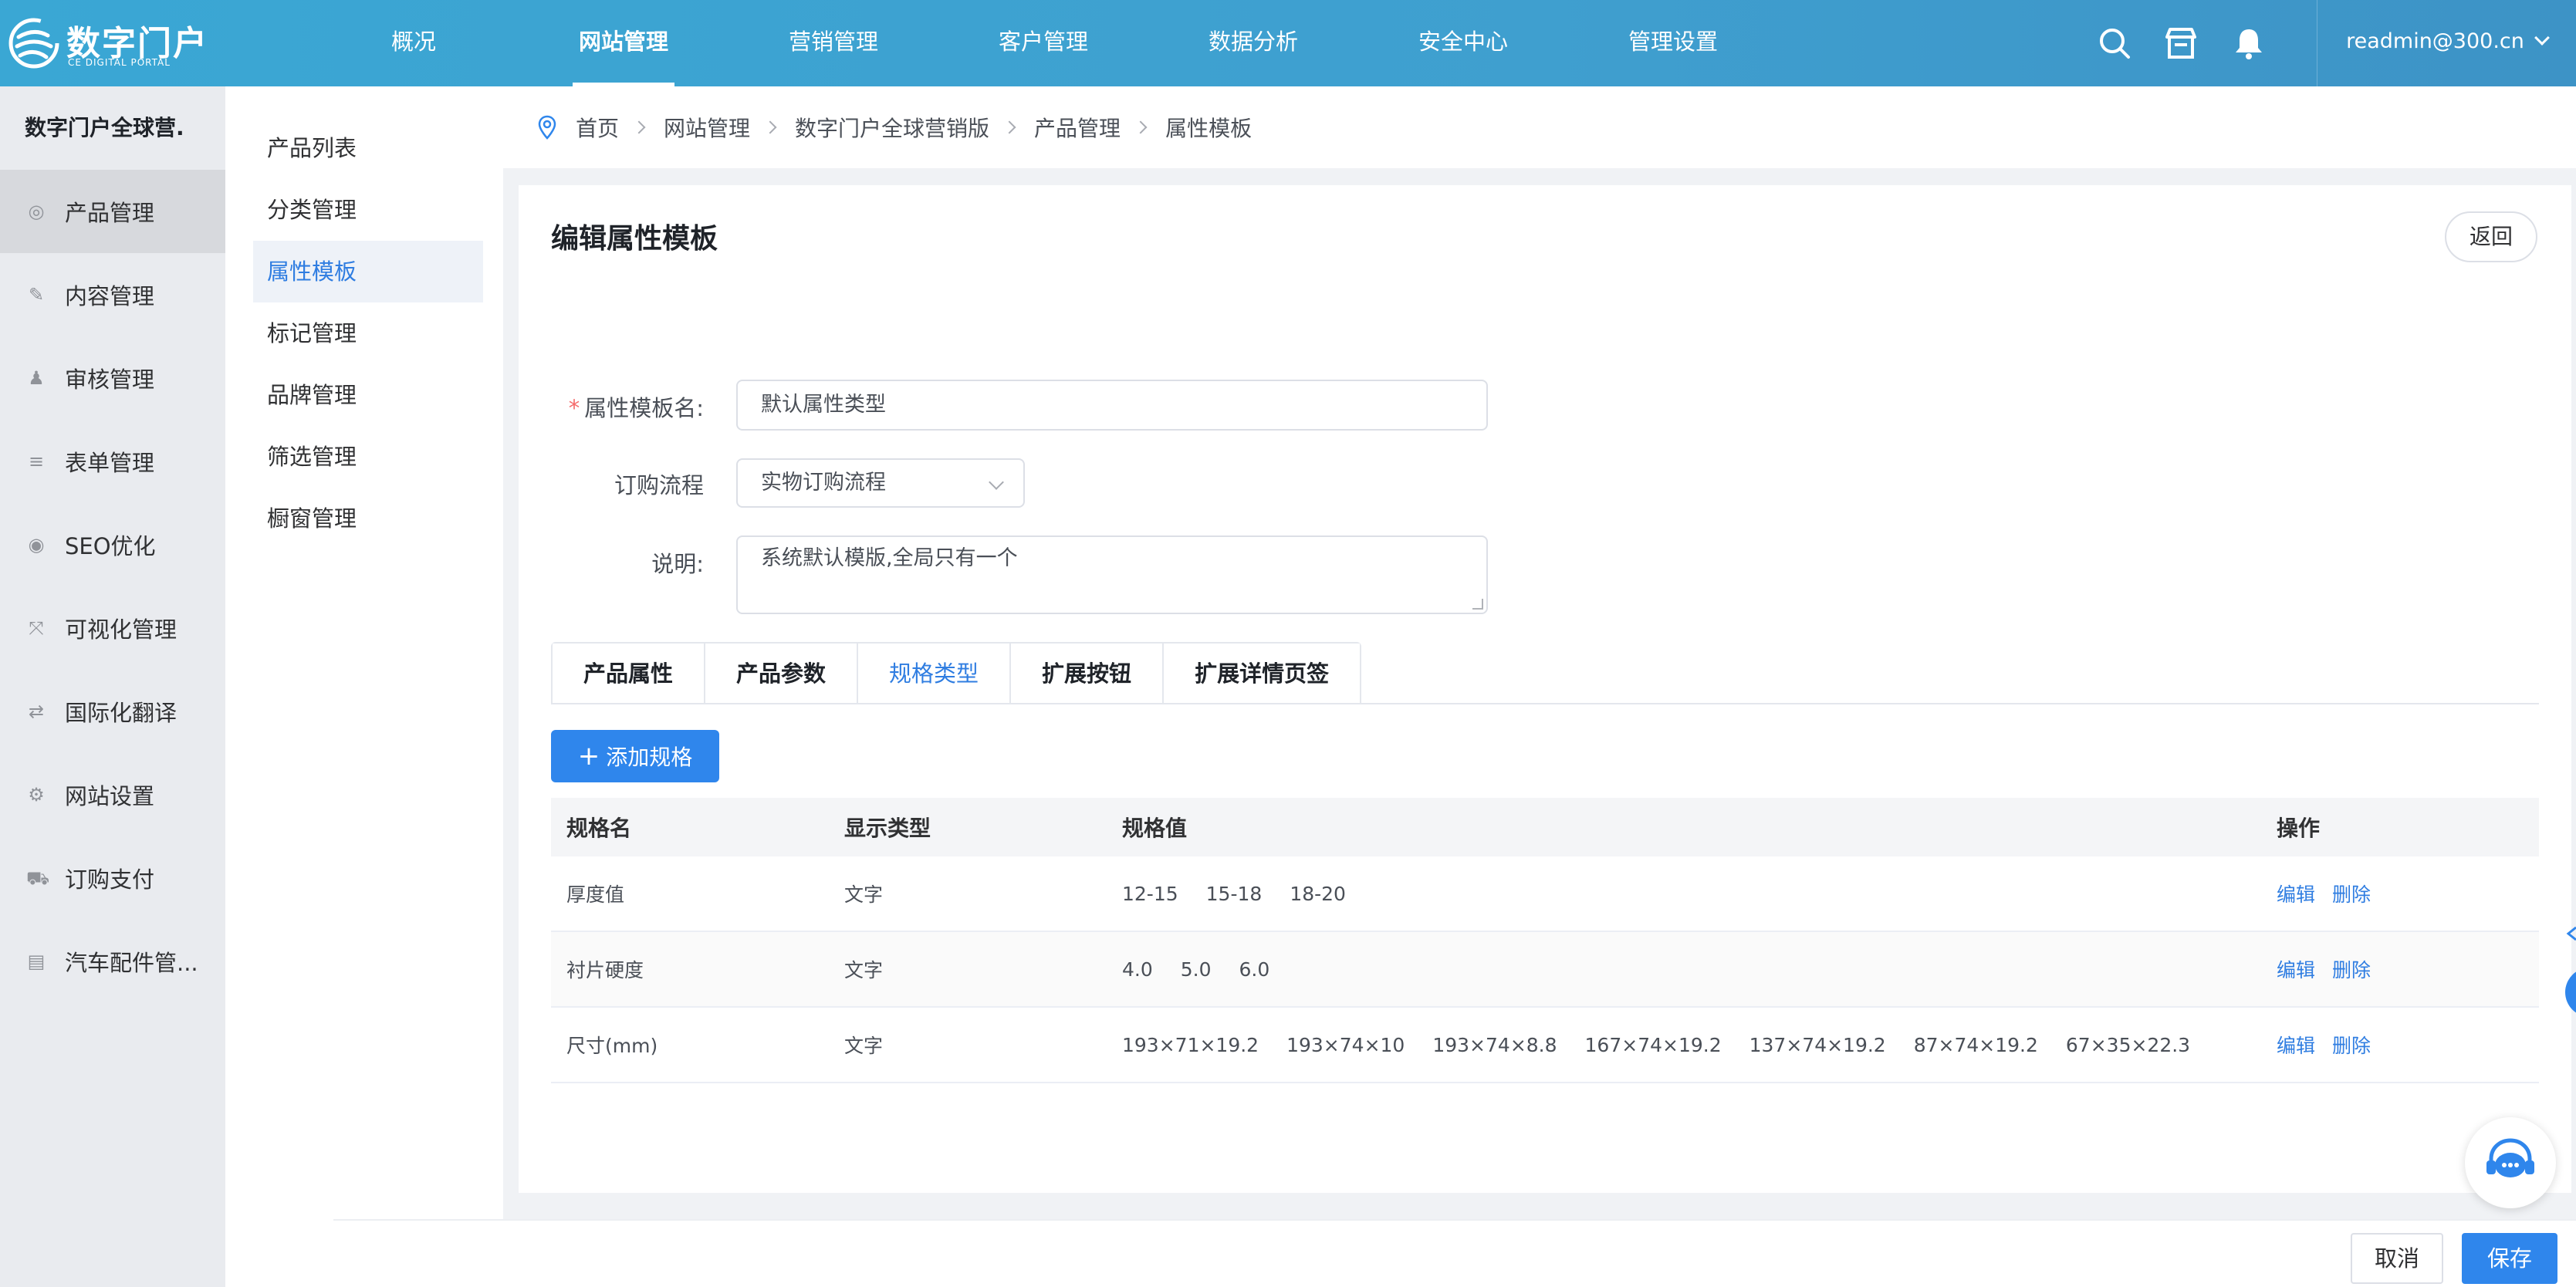 The image size is (2576, 1287). Describe the element at coordinates (33, 43) in the screenshot. I see `logo-mark-icon` at that location.